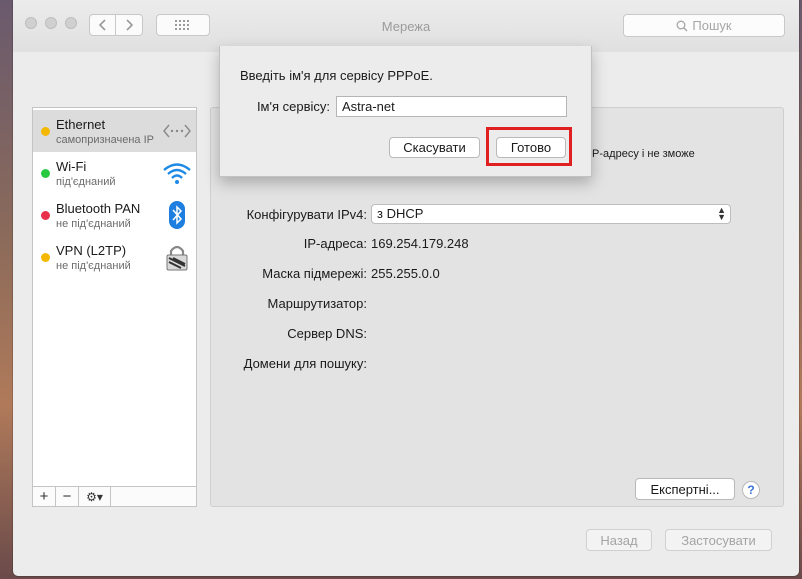  Describe the element at coordinates (91, 250) in the screenshot. I see `service-name: VPN (L2TP)` at that location.